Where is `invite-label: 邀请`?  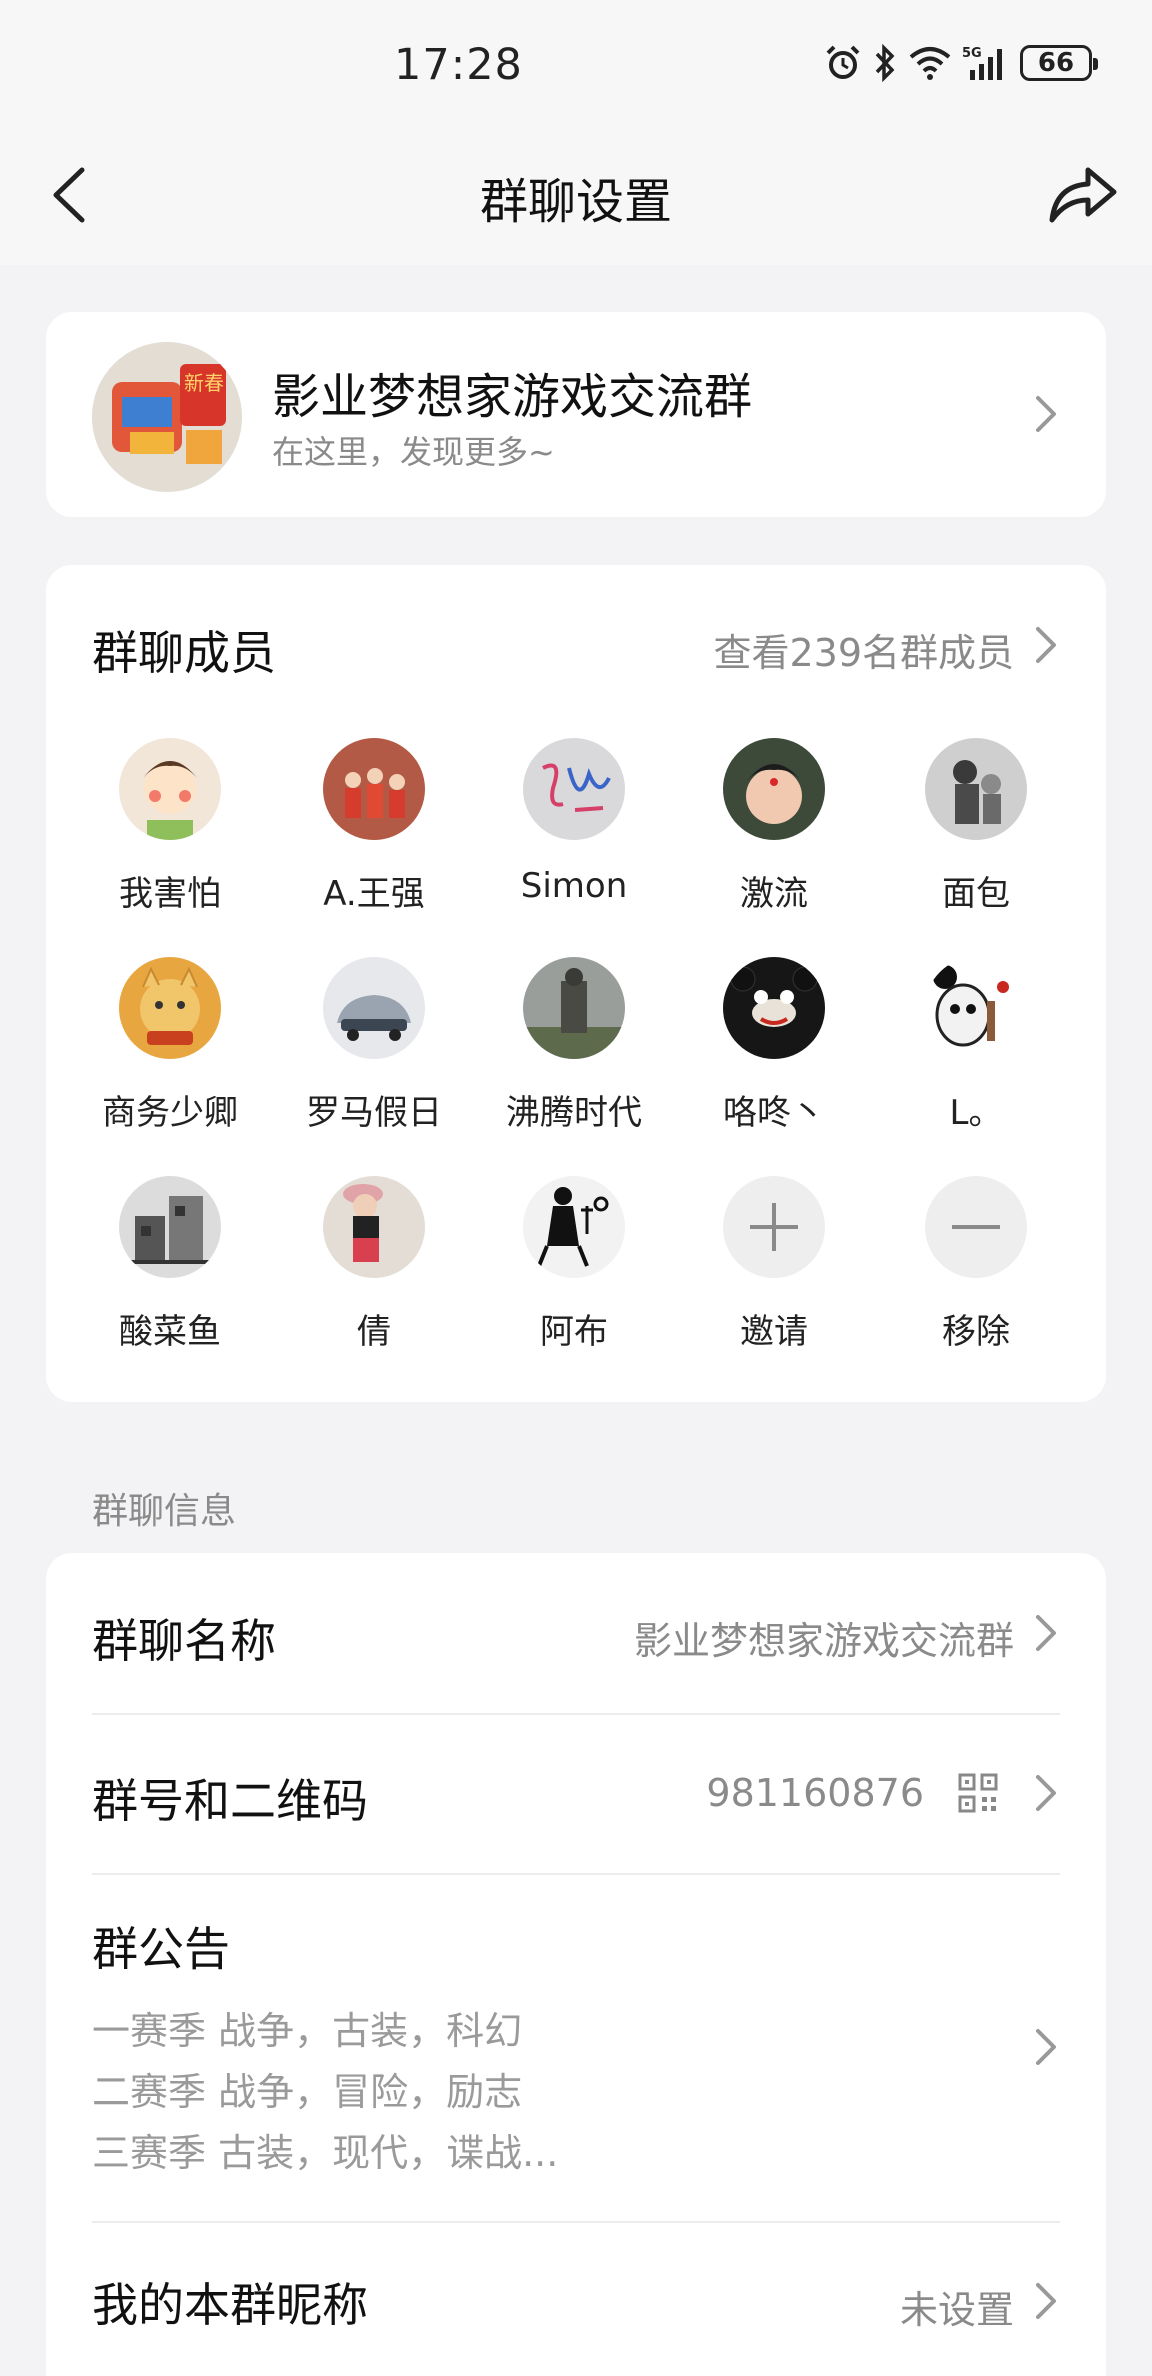
invite-label: 邀请 is located at coordinates (774, 1332).